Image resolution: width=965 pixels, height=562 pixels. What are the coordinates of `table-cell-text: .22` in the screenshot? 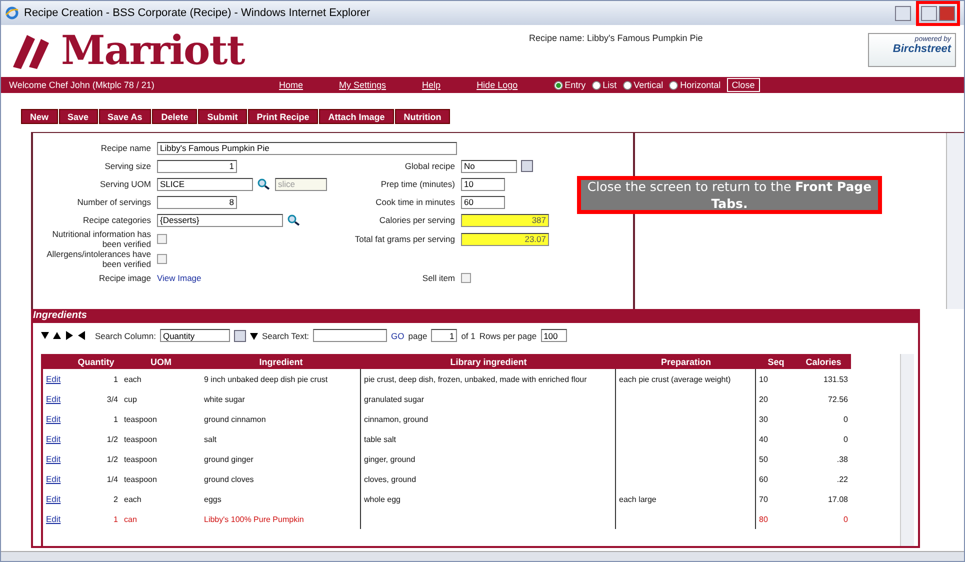 It's located at (842, 480).